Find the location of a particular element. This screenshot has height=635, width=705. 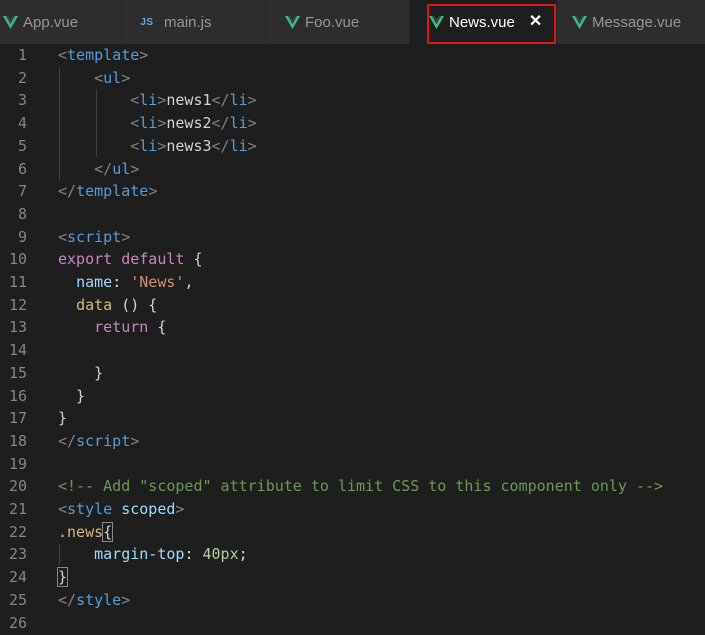

code-text: <li>news1</li> is located at coordinates (157, 100).